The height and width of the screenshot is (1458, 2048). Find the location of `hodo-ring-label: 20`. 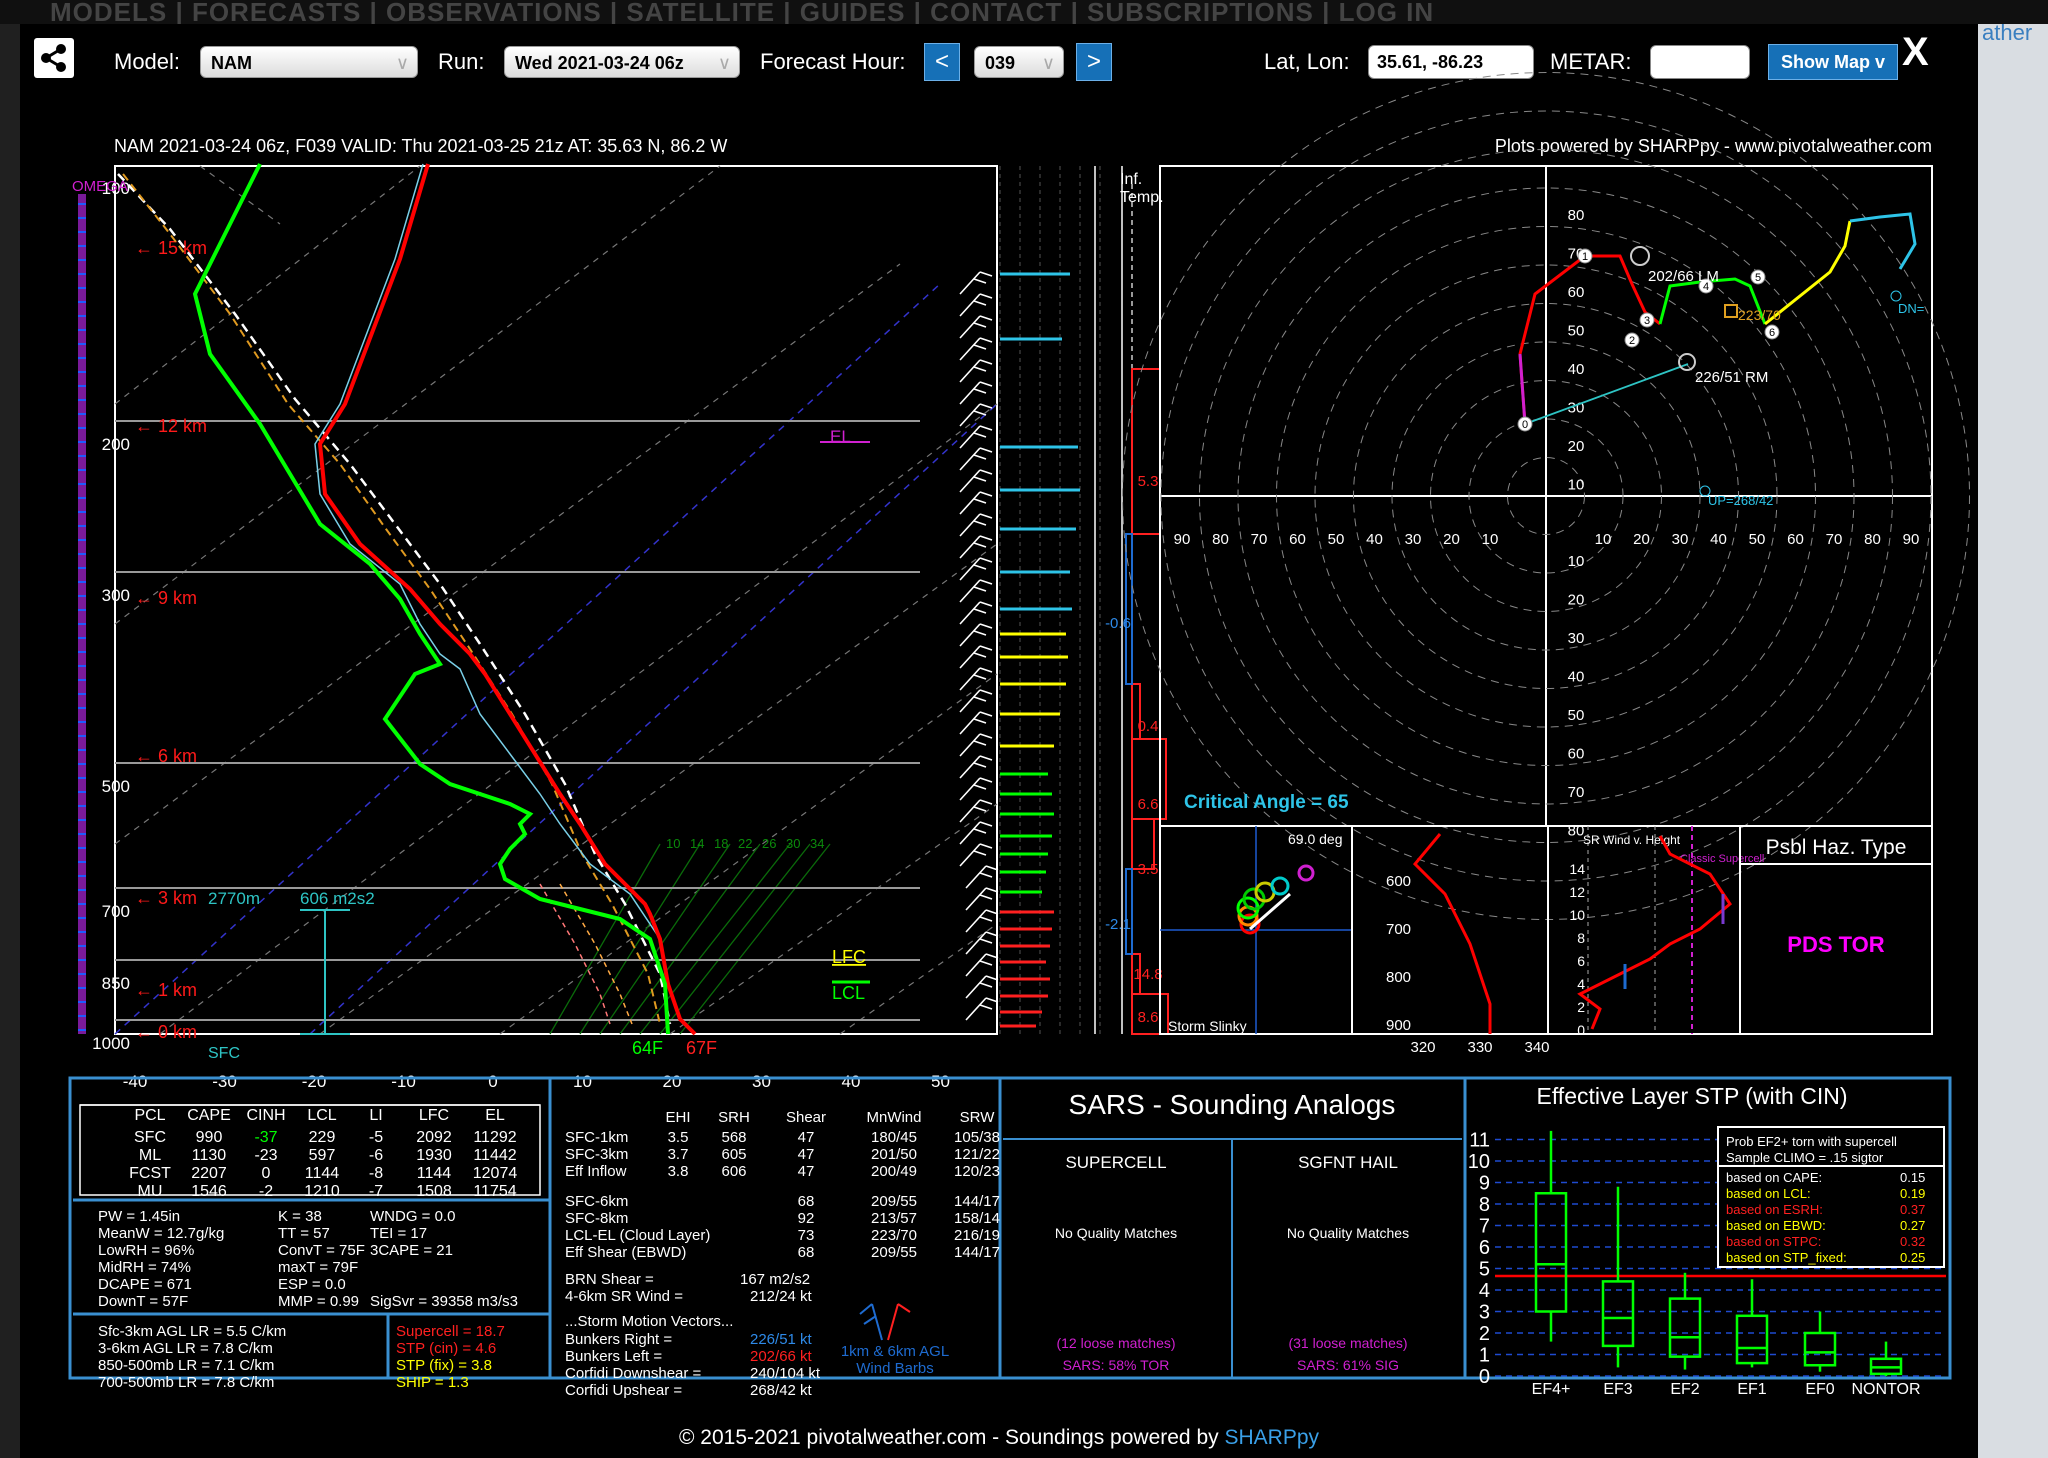

hodo-ring-label: 20 is located at coordinates (1576, 600).